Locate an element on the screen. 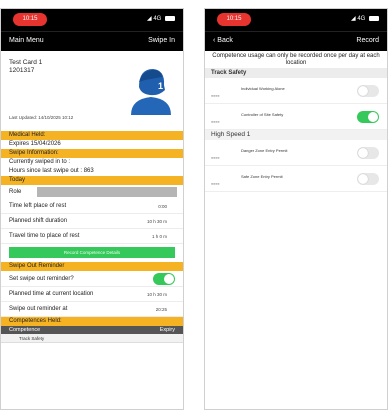 Image resolution: width=388 pixels, height=410 pixels. competence-item: ■■■■ Safe Zone Entry Permit is located at coordinates (296, 179).